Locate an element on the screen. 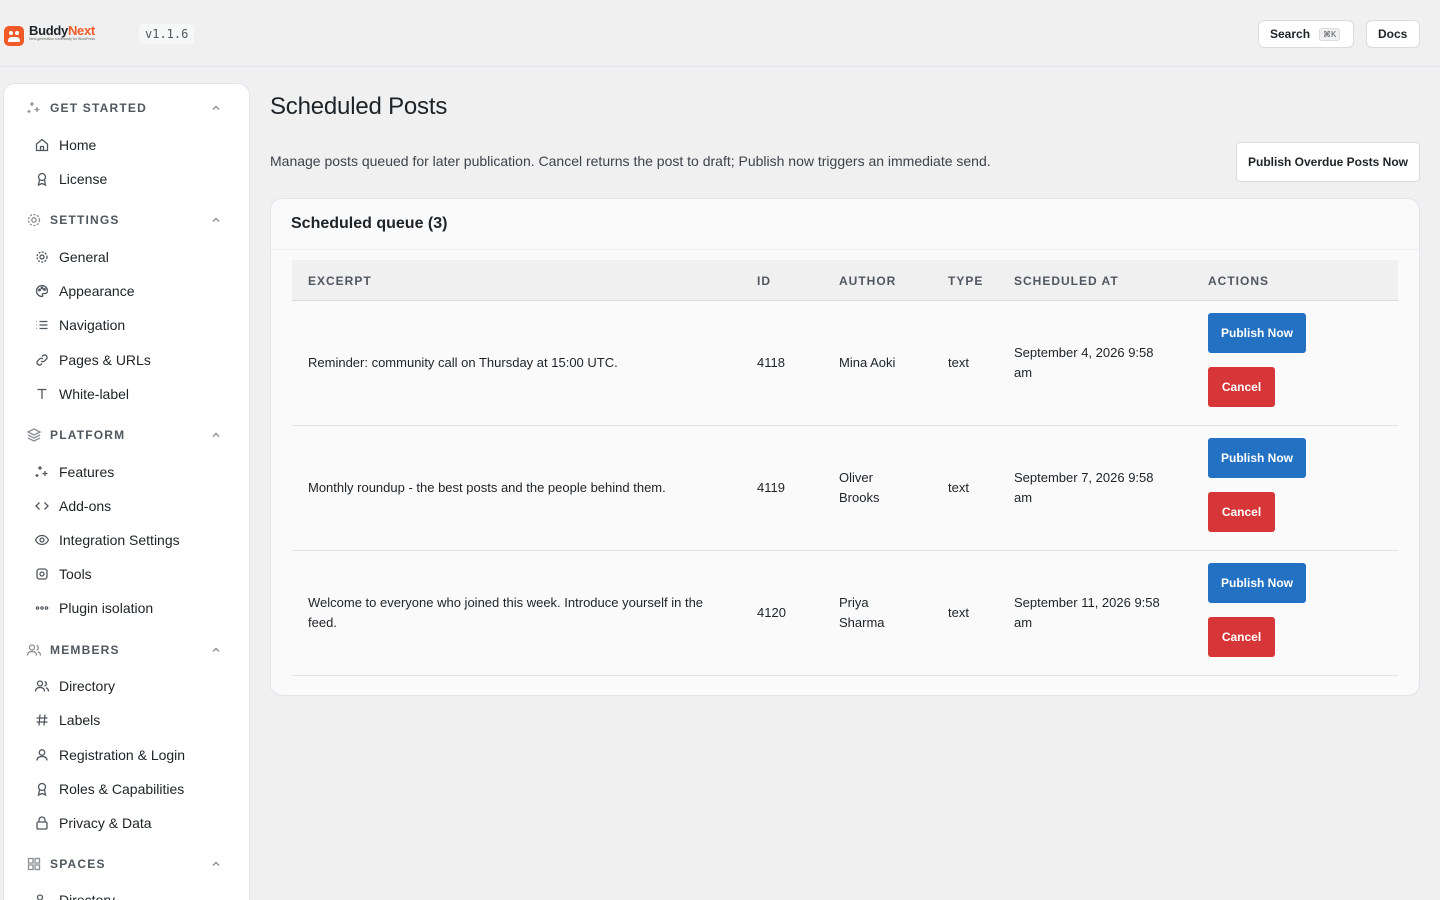 Image resolution: width=1440 pixels, height=900 pixels. list-icon is located at coordinates (42, 325).